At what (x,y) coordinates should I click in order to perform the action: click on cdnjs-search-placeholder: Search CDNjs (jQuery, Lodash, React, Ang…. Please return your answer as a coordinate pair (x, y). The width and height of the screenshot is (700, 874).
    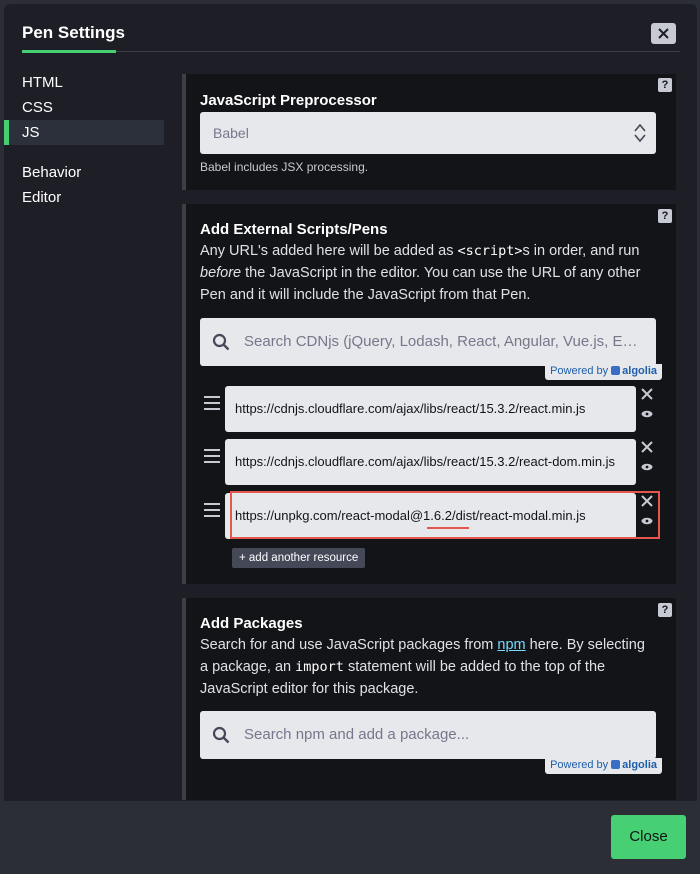
    Looking at the image, I should click on (446, 341).